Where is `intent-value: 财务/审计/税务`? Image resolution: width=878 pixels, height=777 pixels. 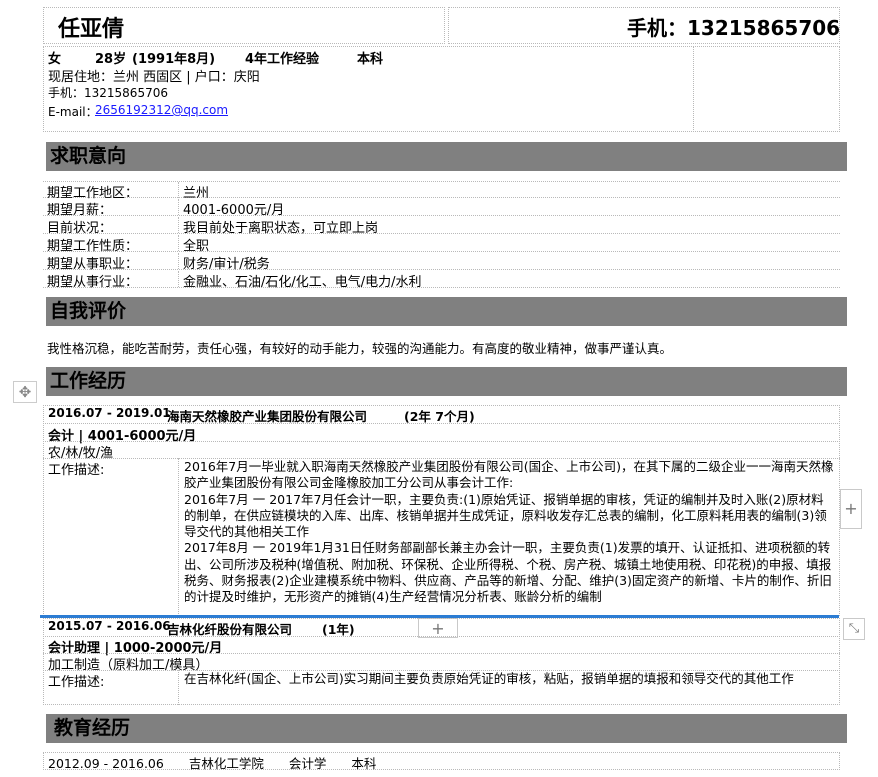
intent-value: 财务/审计/税务 is located at coordinates (226, 264).